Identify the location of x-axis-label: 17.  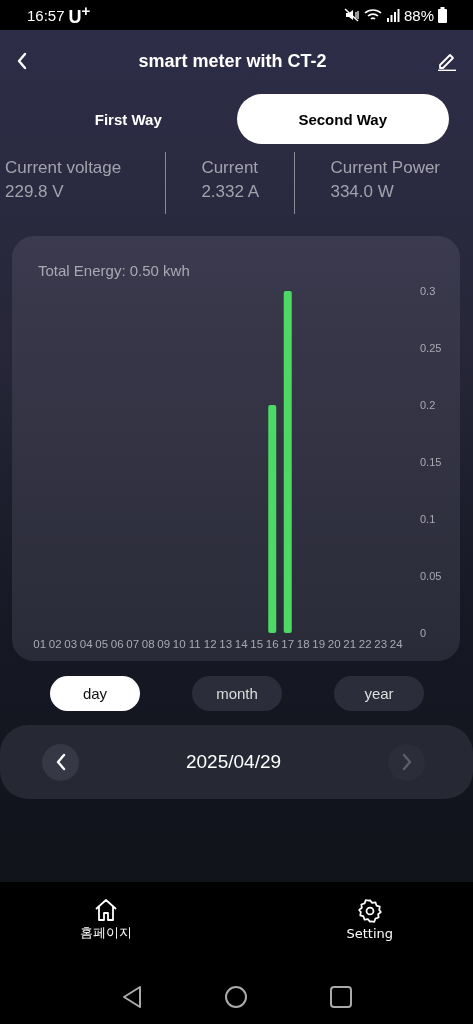
(288, 644).